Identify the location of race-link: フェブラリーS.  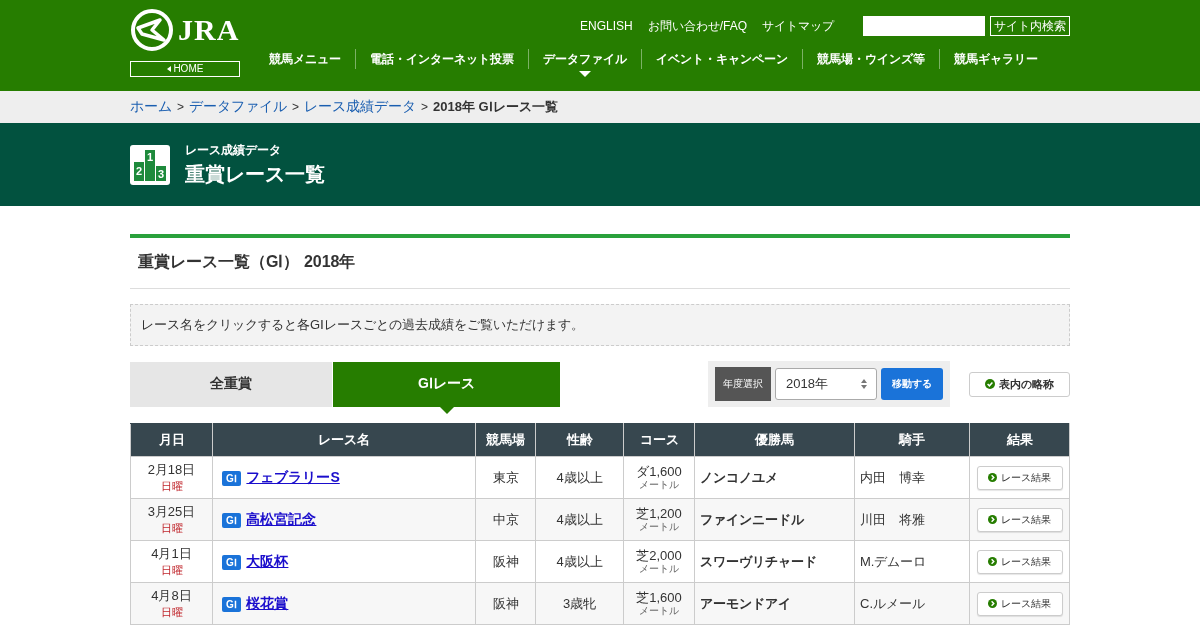
(293, 476).